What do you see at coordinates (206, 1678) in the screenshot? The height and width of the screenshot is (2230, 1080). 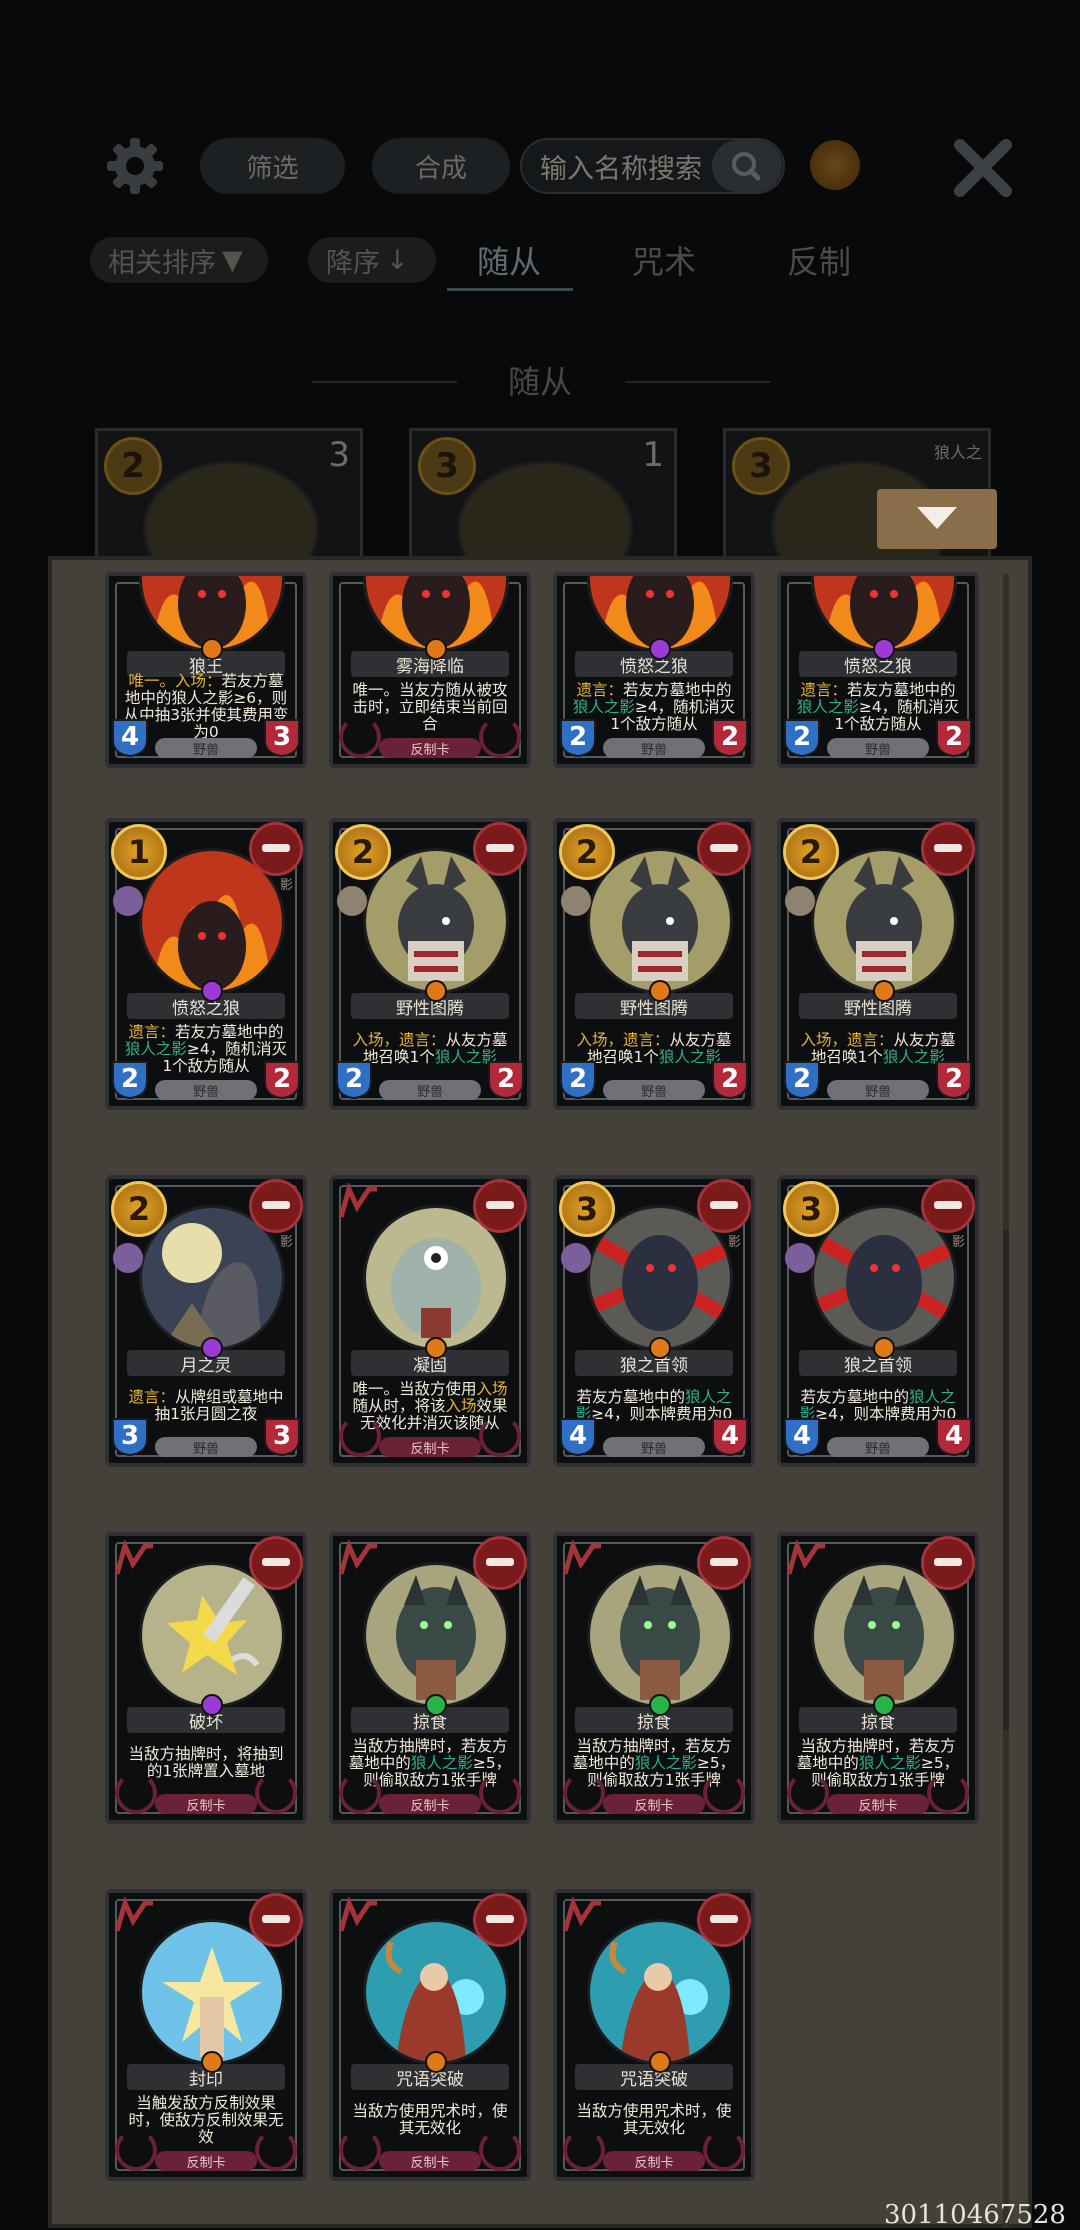 I see `card: 破坏 当敌方抽牌时，将抽到的1张牌置入墓地 反制卡` at bounding box center [206, 1678].